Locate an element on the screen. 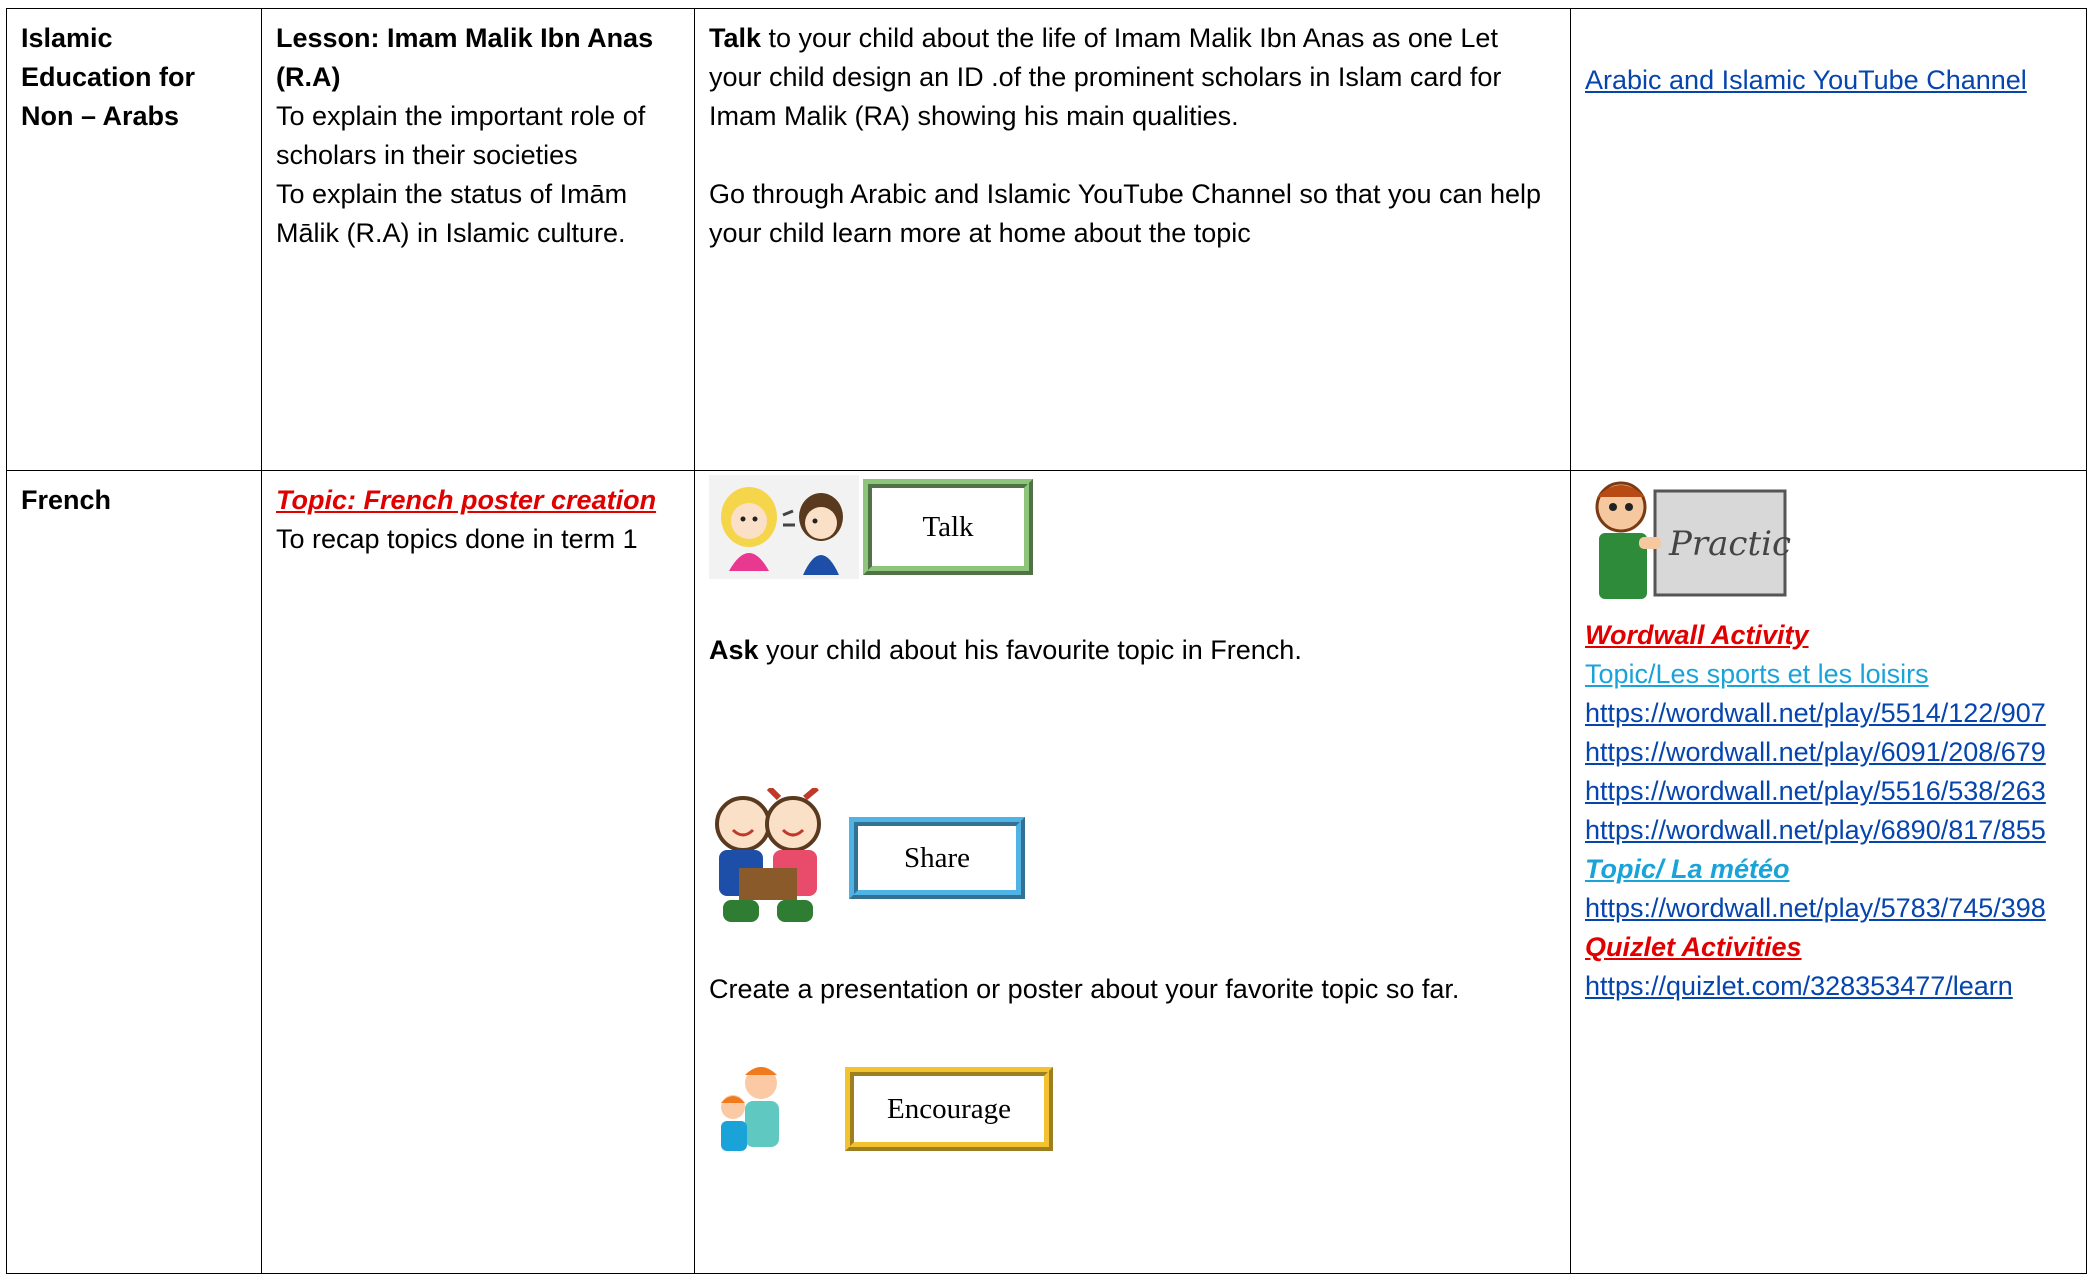 The height and width of the screenshot is (1274, 2087). practice-sign-icon: Practice is located at coordinates (1703, 540).